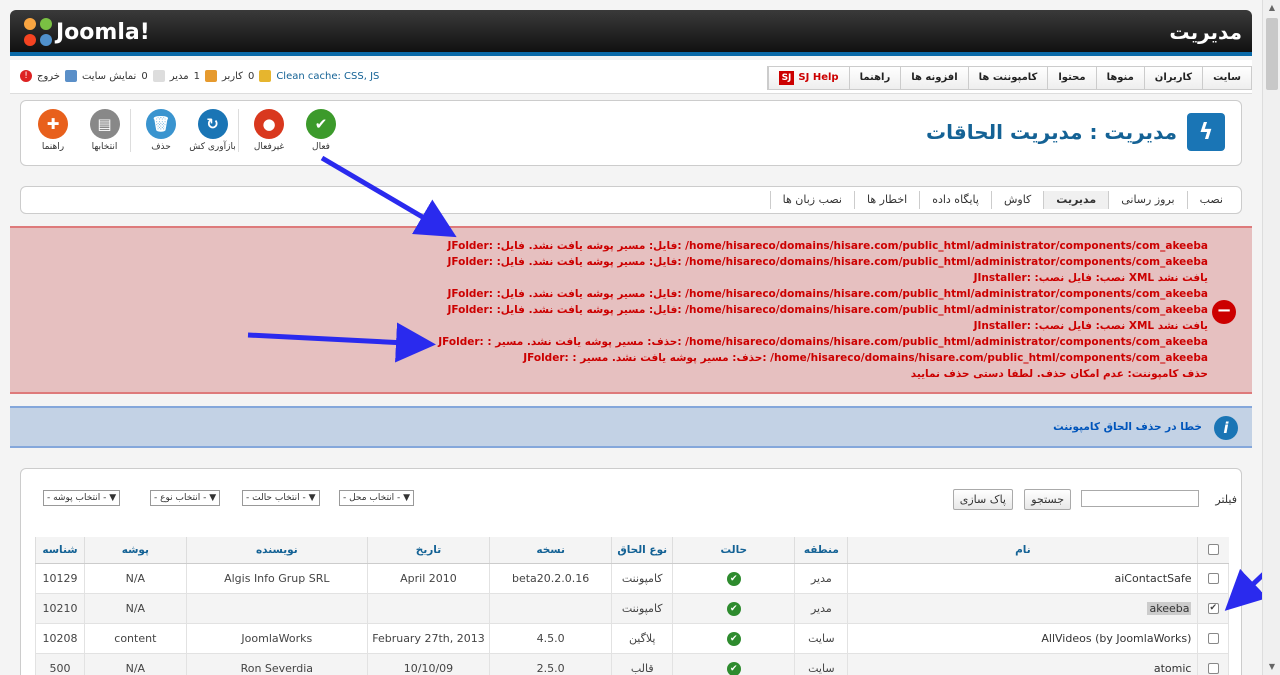 This screenshot has height=675, width=1280. What do you see at coordinates (185, 498) in the screenshot?
I see `type-select: - انتخاب نوع - ▼` at bounding box center [185, 498].